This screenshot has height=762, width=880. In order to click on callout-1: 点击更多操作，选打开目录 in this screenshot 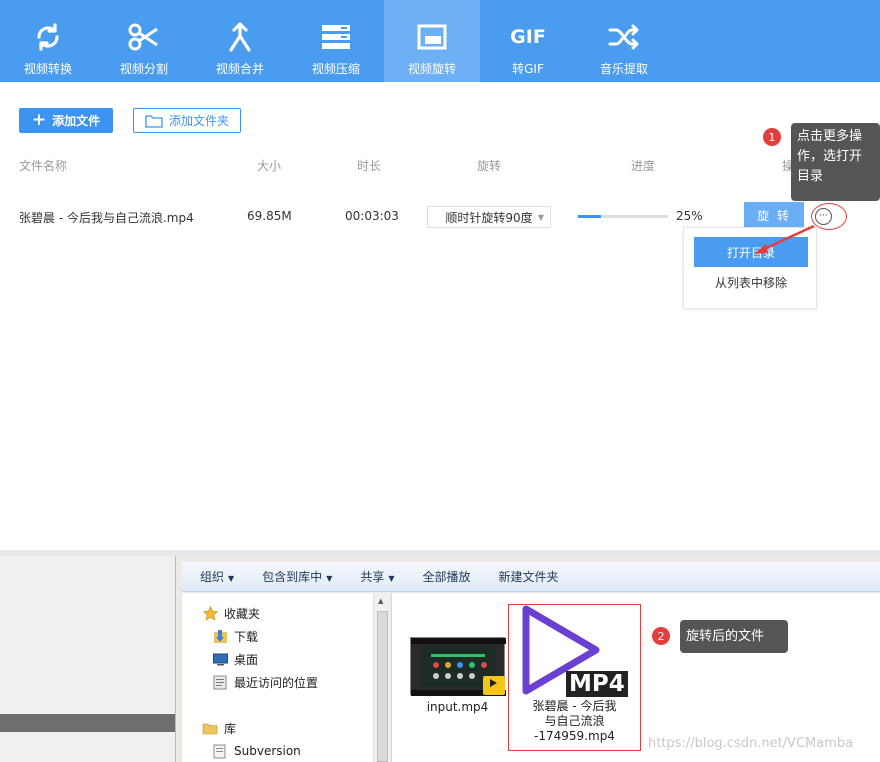, I will do `click(835, 162)`.